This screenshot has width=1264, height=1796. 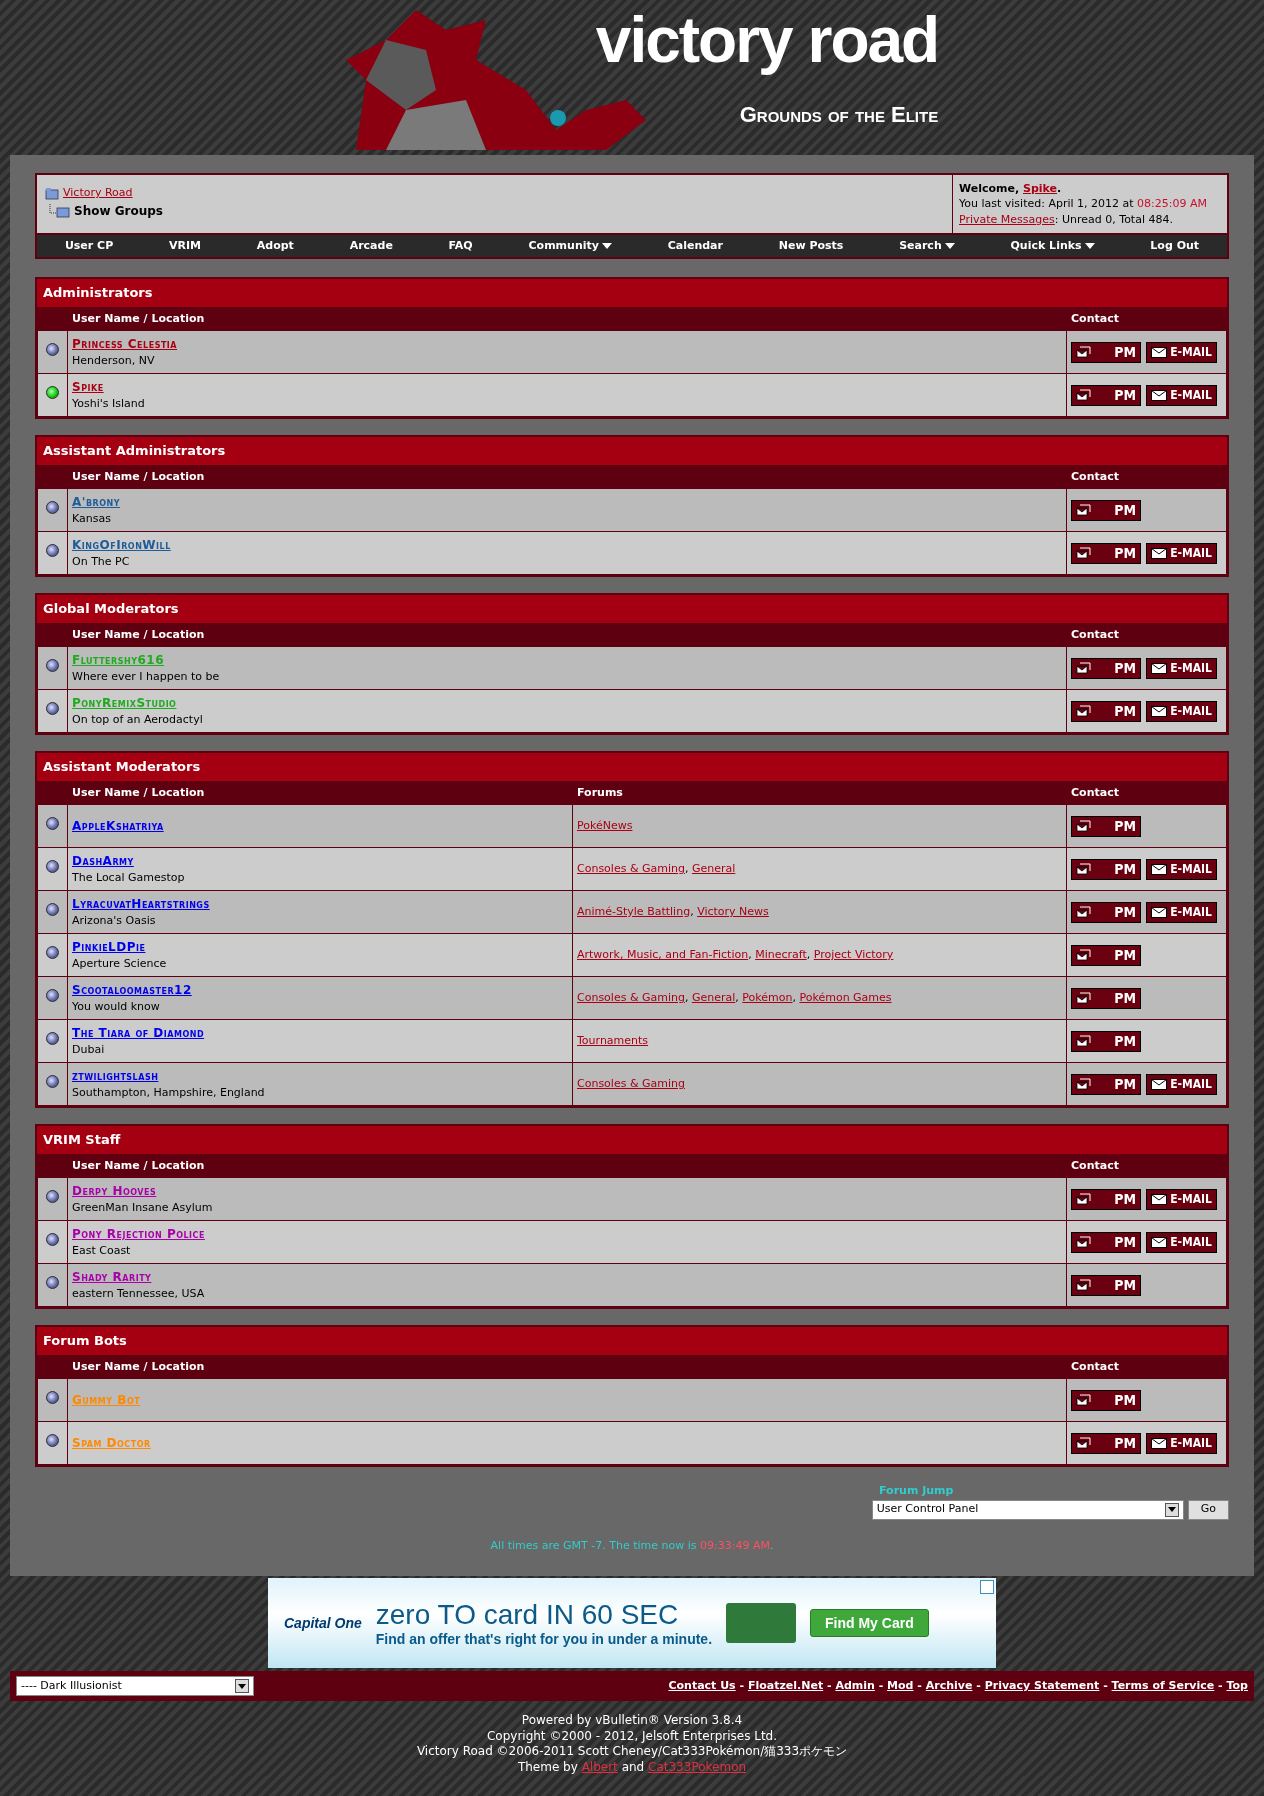 What do you see at coordinates (1011, 189) in the screenshot?
I see `welcome-text: Welcome, Spike.` at bounding box center [1011, 189].